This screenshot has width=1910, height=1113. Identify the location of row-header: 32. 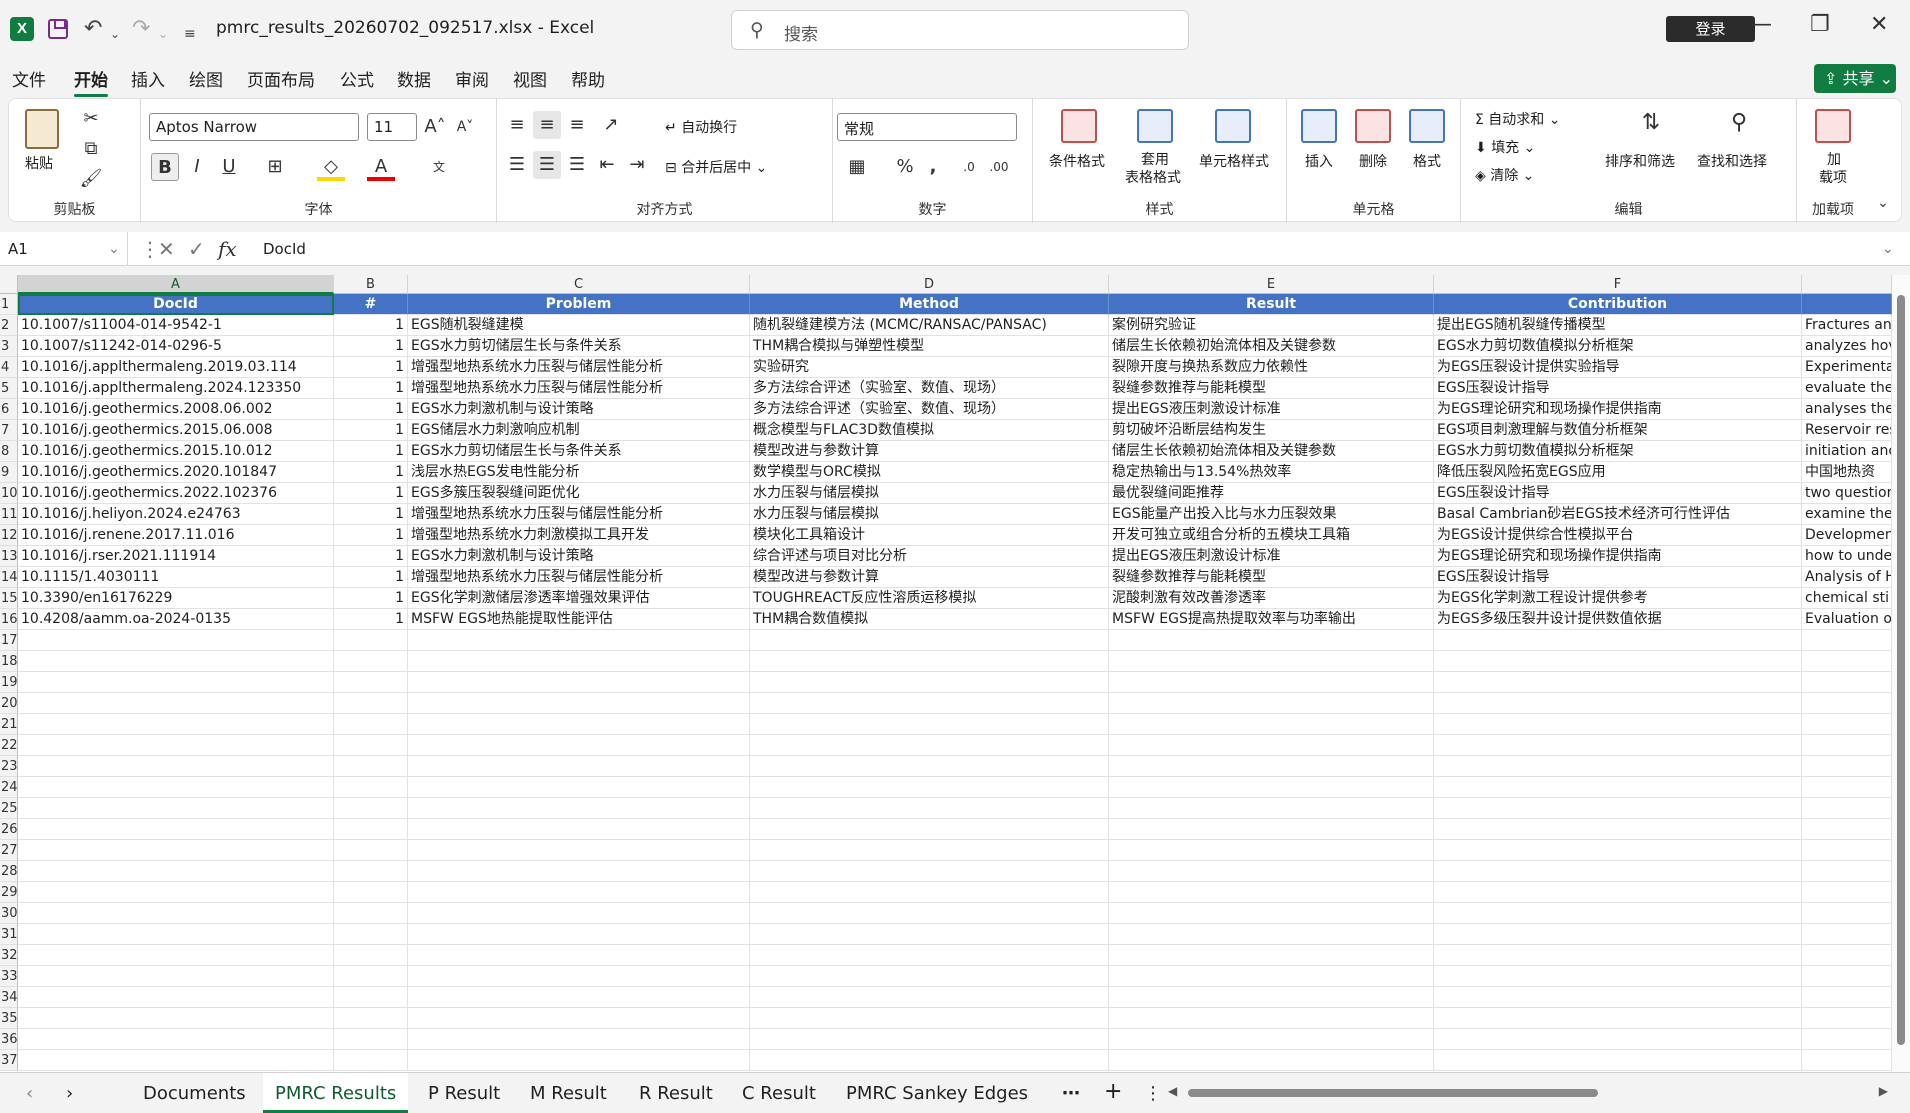
(9, 955).